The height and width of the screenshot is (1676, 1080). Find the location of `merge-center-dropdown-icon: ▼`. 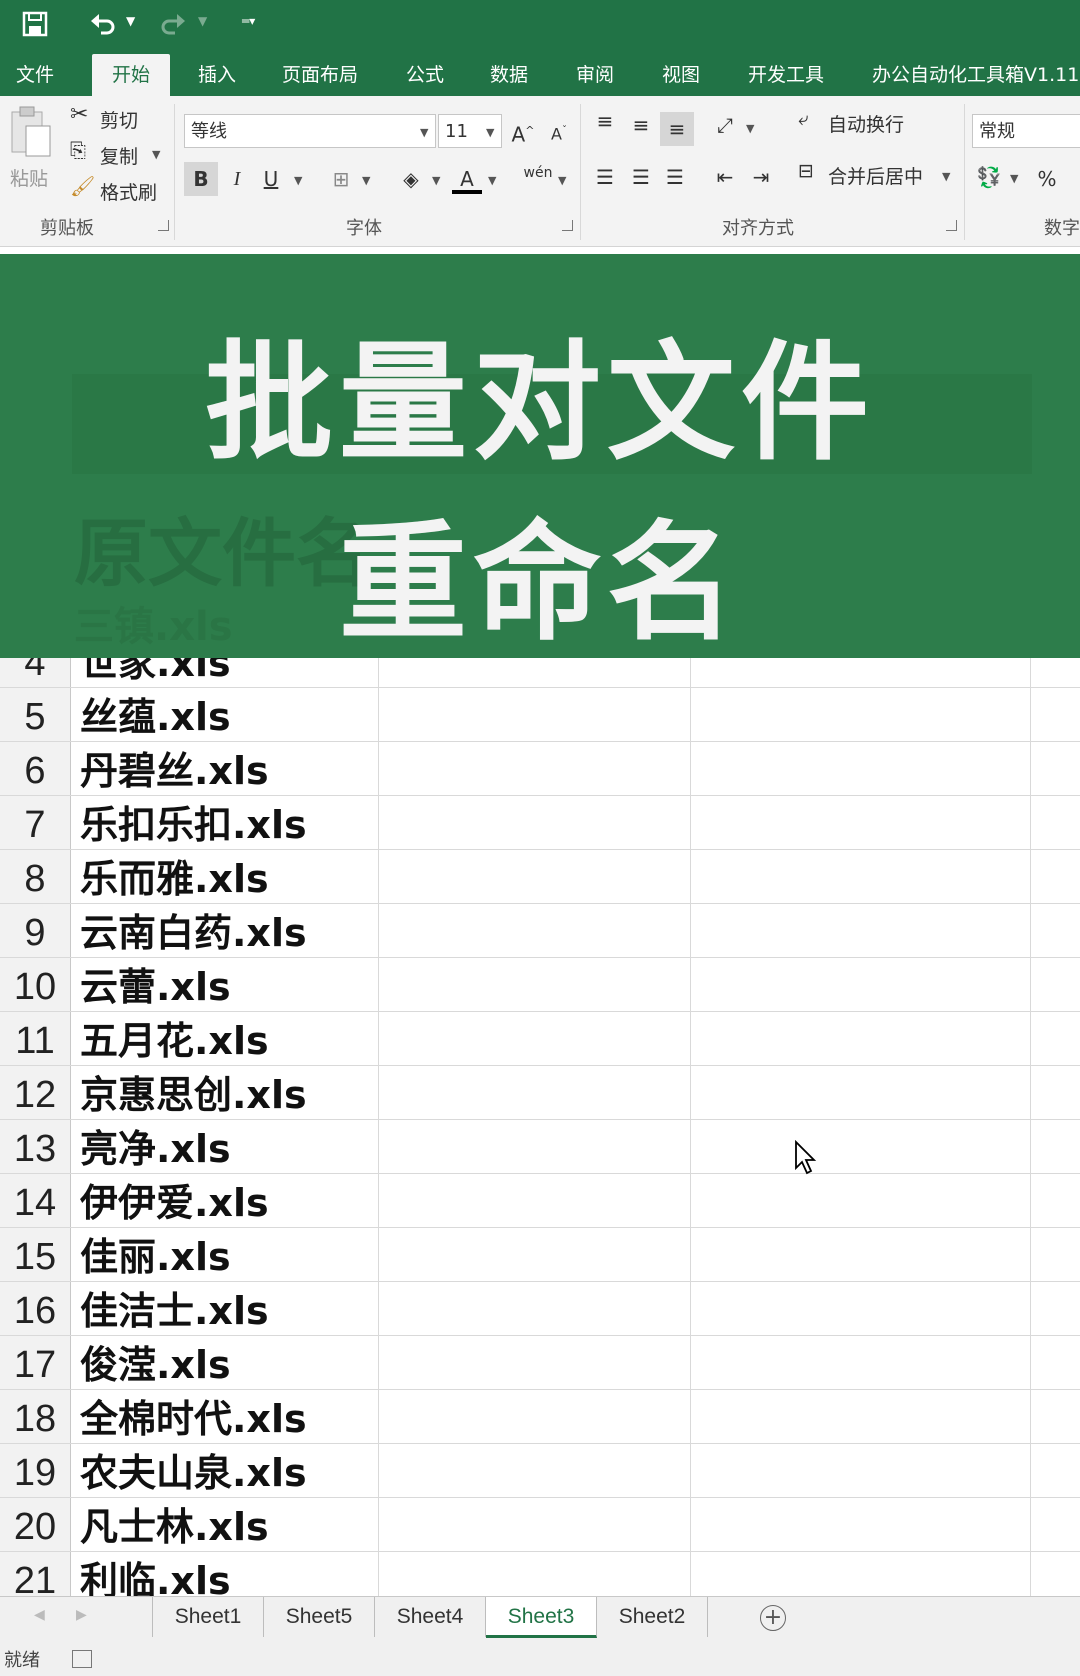

merge-center-dropdown-icon: ▼ is located at coordinates (946, 176).